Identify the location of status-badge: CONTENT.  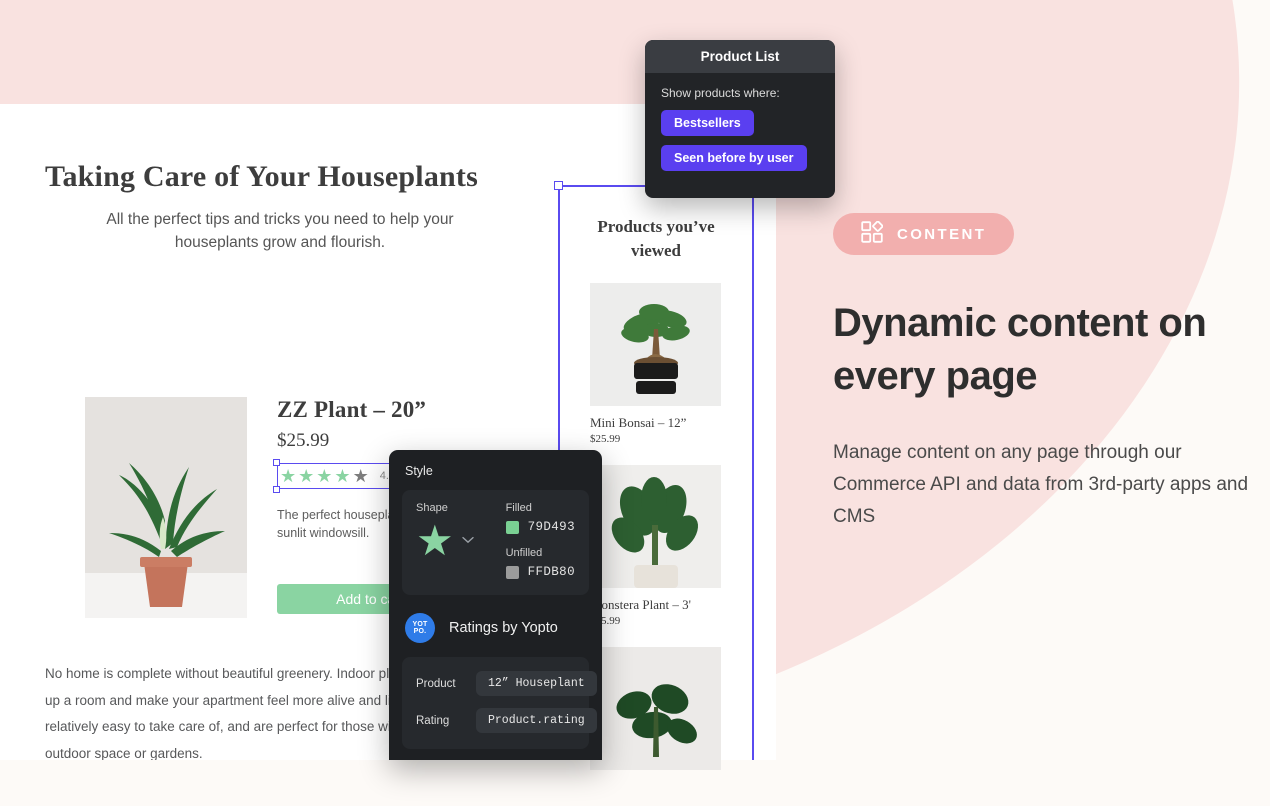
(924, 234).